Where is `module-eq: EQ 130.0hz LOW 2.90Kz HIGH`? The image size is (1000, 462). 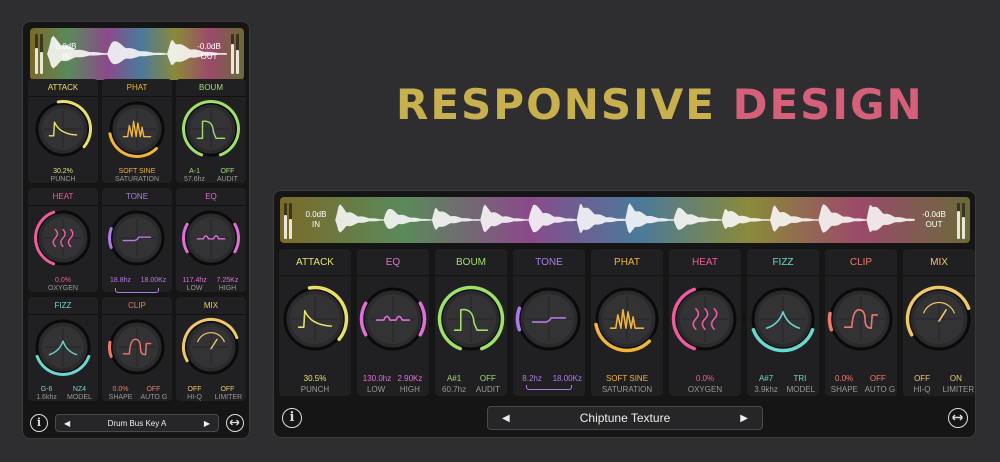
module-eq: EQ 130.0hz LOW 2.90Kz HIGH is located at coordinates (393, 322).